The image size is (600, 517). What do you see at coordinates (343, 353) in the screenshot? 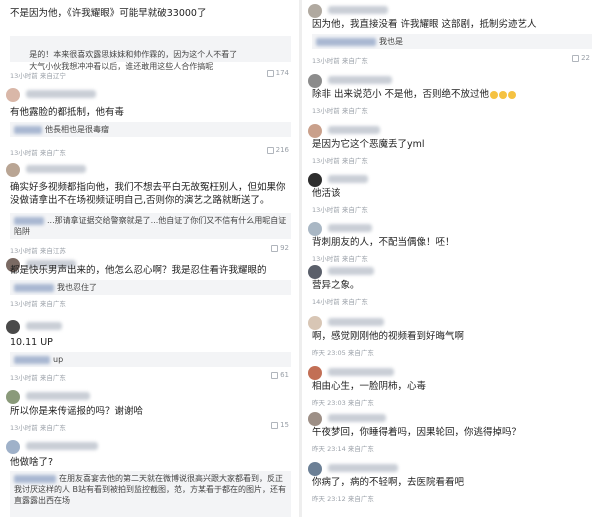
I see `comment-meta: 昨天 23:05 来自广东` at bounding box center [343, 353].